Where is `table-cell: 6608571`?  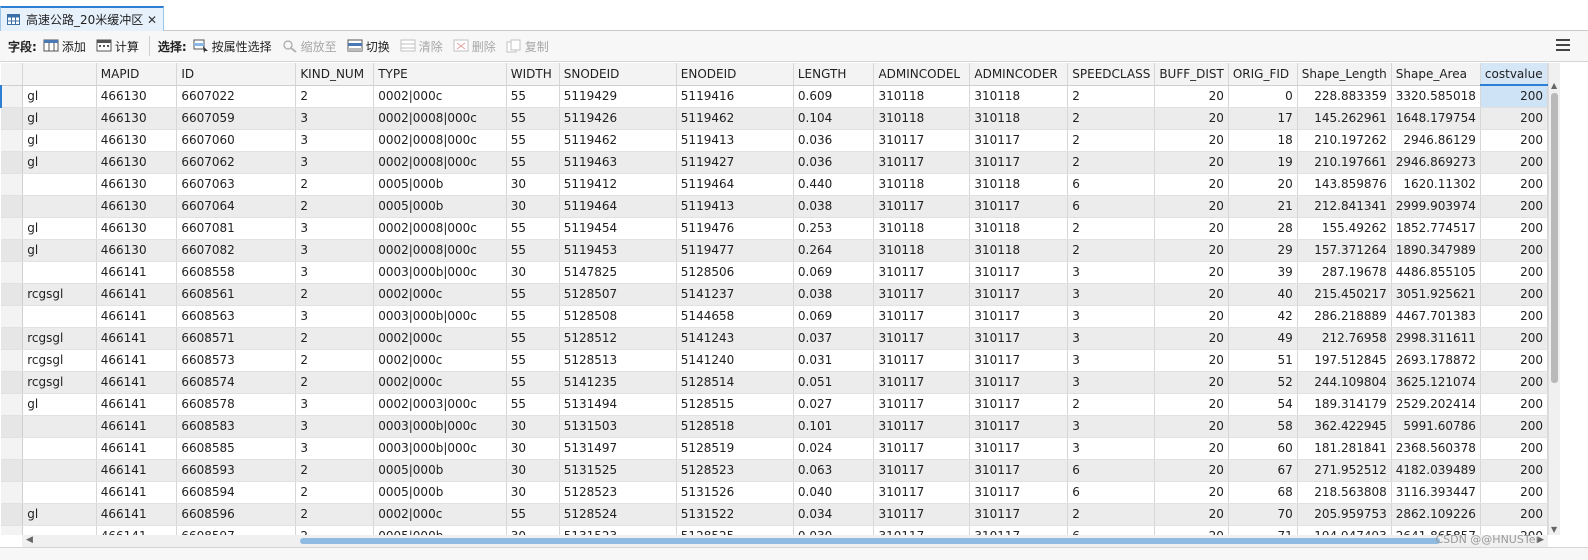 table-cell: 6608571 is located at coordinates (236, 338).